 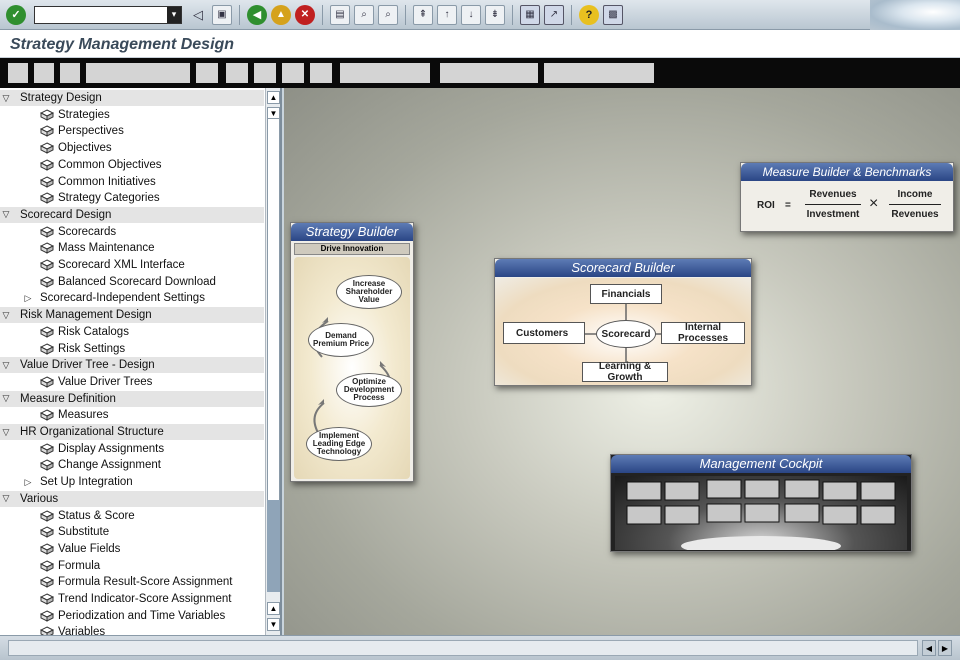 What do you see at coordinates (132, 232) in the screenshot?
I see `tree-item: Scorecards` at bounding box center [132, 232].